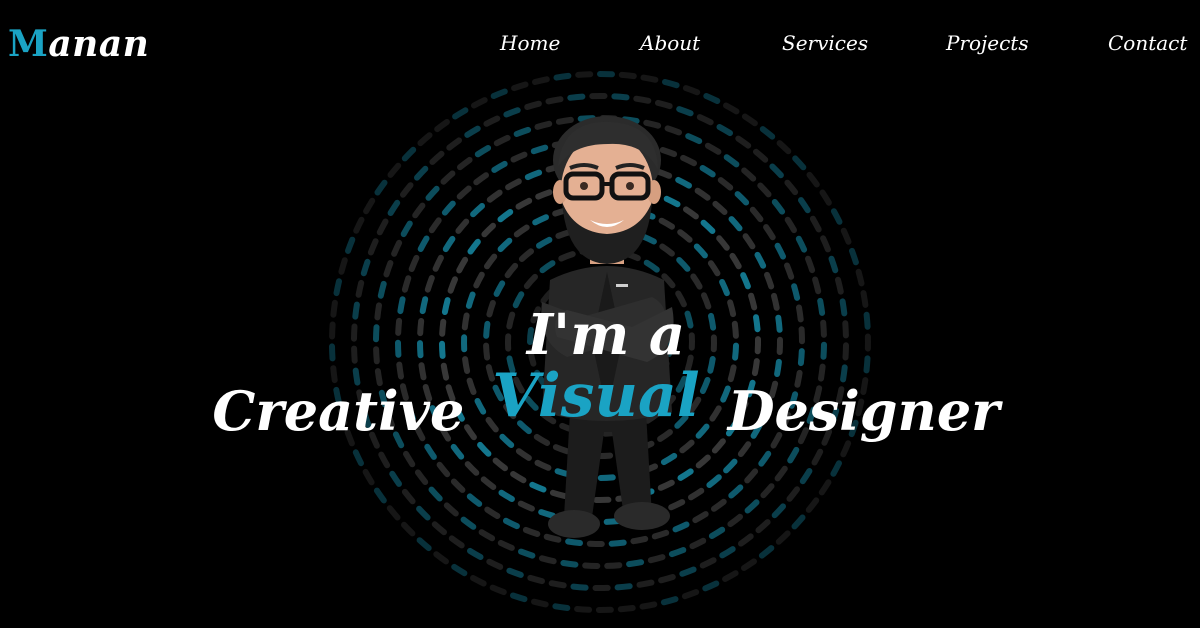 This screenshot has width=1200, height=628. What do you see at coordinates (99, 44) in the screenshot?
I see `logo-rest: anan` at bounding box center [99, 44].